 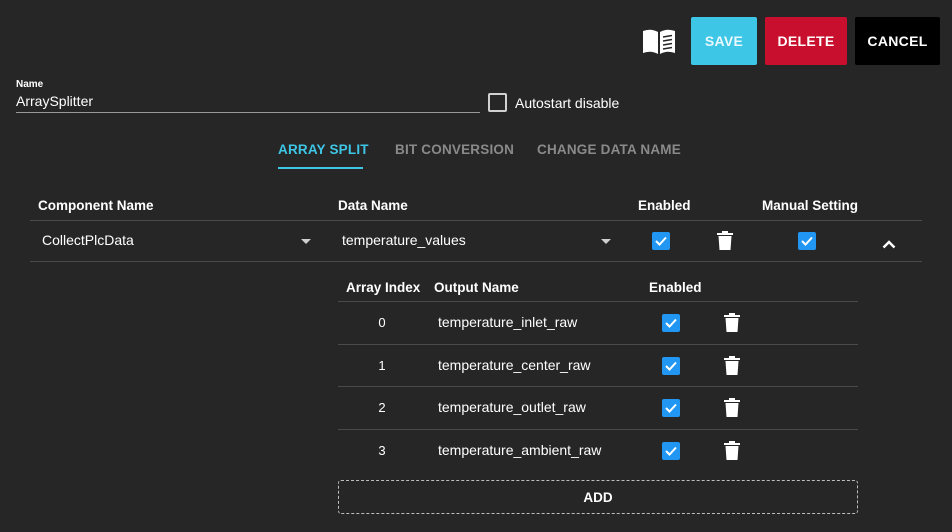 What do you see at coordinates (382, 450) in the screenshot?
I see `array-index: 3` at bounding box center [382, 450].